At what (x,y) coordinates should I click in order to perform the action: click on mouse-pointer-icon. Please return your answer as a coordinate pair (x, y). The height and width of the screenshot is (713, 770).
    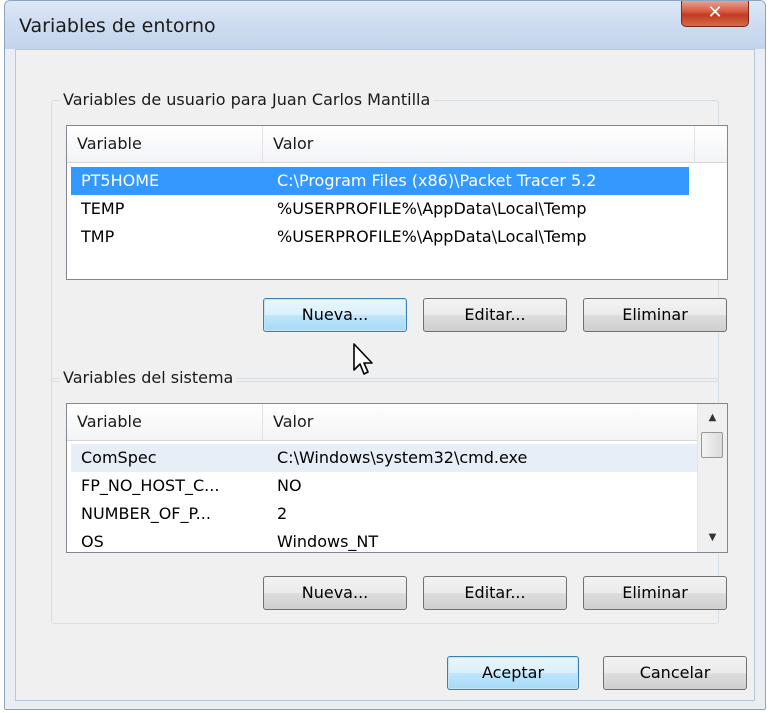
    Looking at the image, I should click on (363, 359).